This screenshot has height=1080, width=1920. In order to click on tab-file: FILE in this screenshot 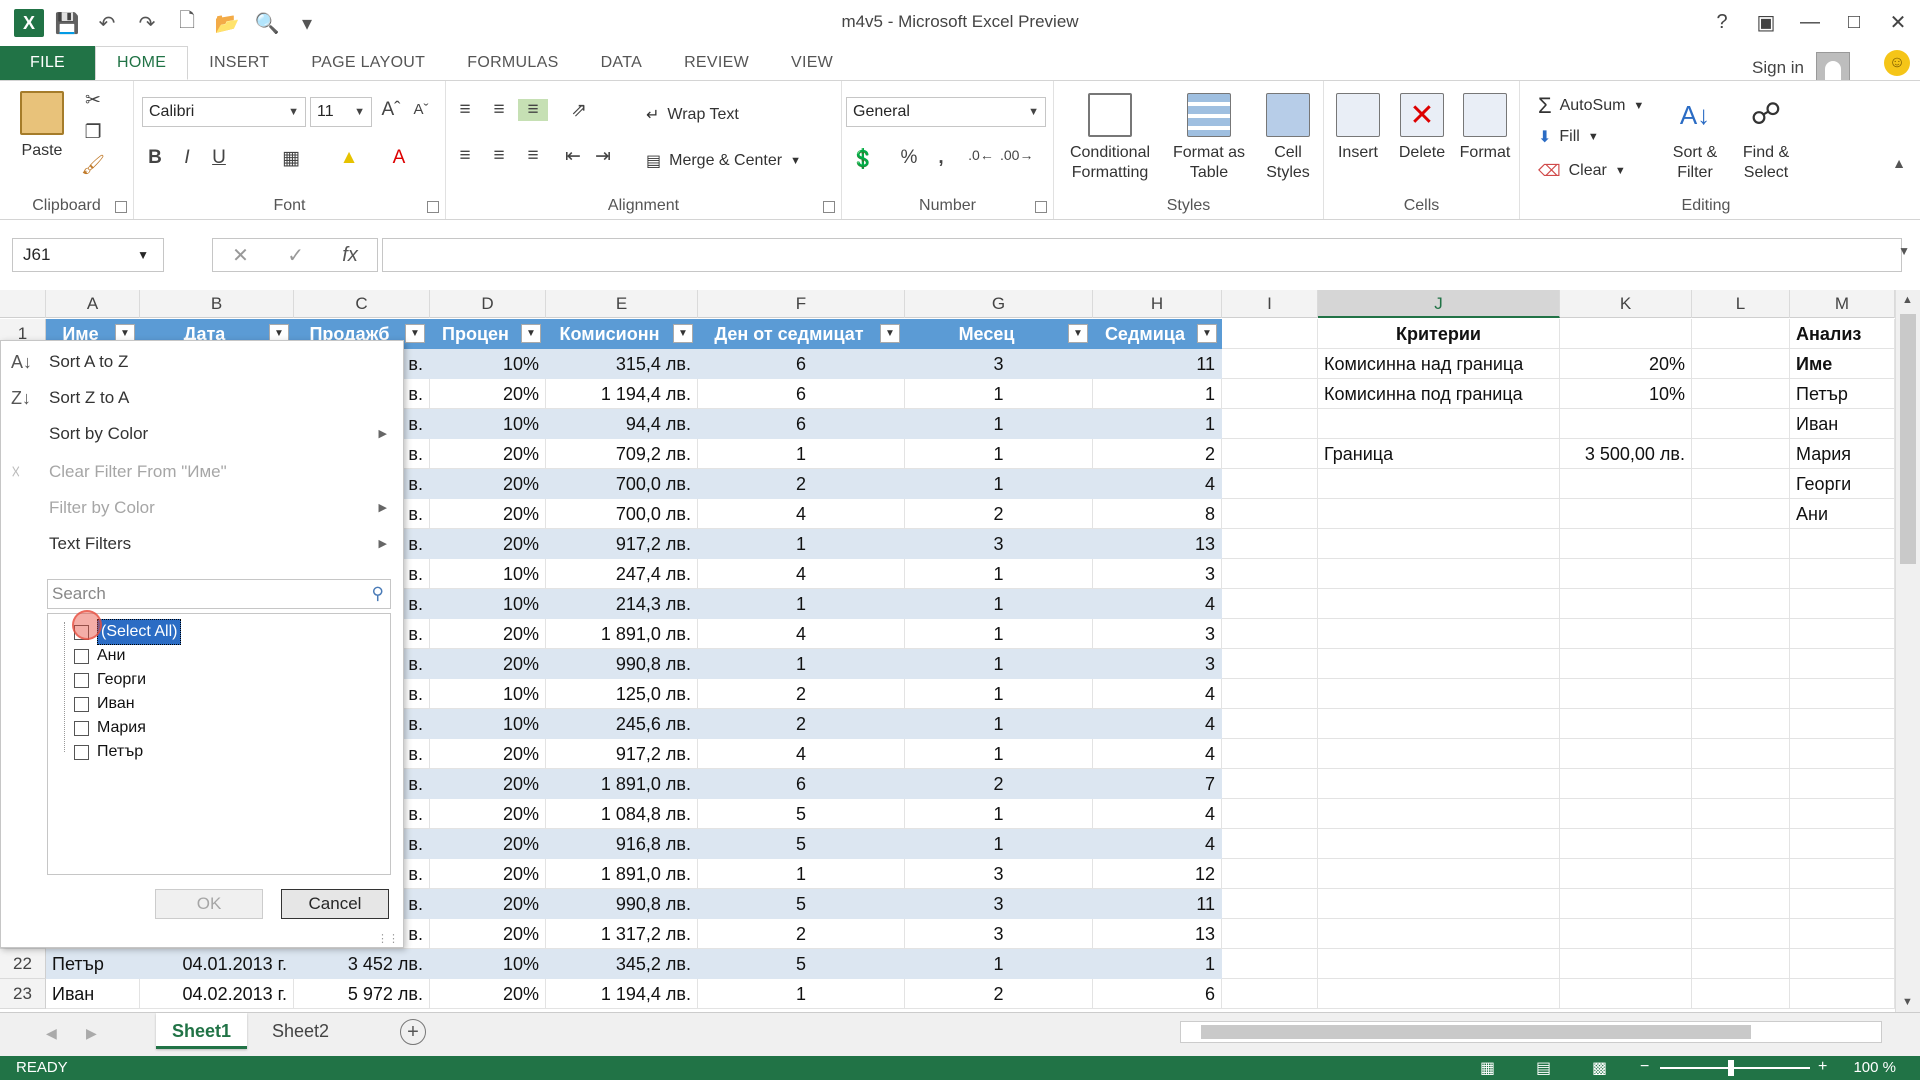, I will do `click(47, 63)`.